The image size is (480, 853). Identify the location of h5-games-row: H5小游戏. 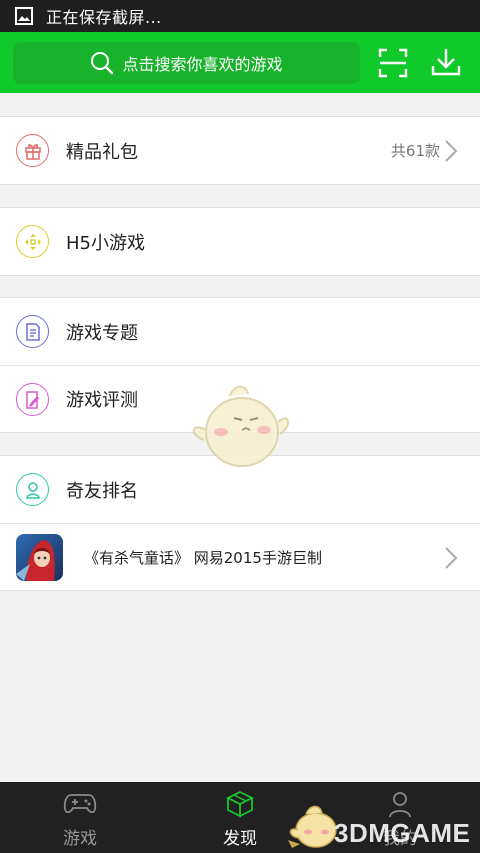
(240, 241).